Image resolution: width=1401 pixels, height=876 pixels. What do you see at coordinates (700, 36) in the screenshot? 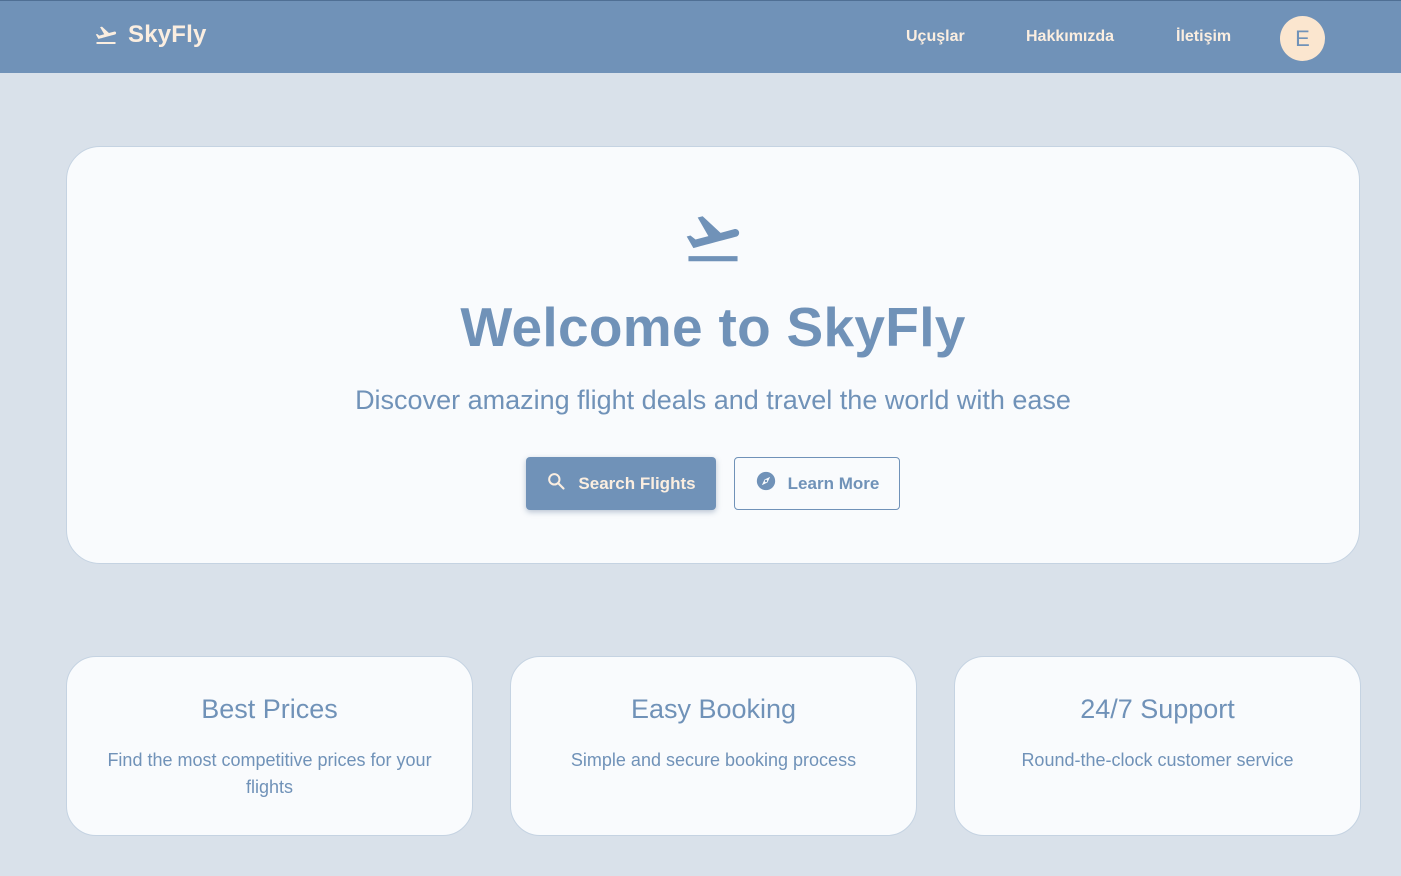
I see `top-navbar: SkyFly Uçuşlar Hakkımızda İletişim E` at bounding box center [700, 36].